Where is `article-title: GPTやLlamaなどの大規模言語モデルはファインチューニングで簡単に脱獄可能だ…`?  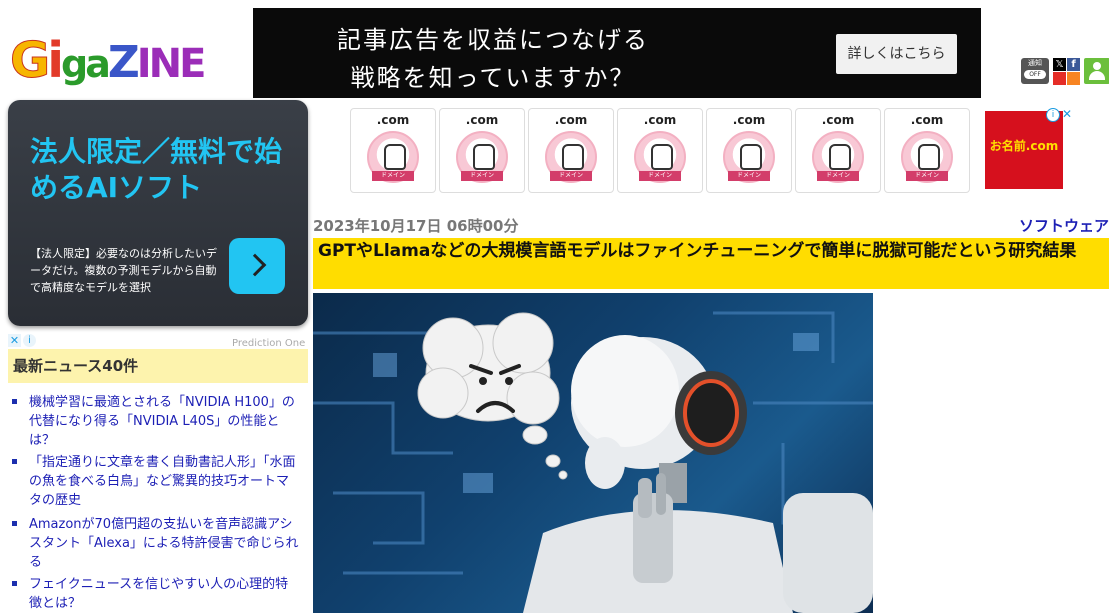 article-title: GPTやLlamaなどの大規模言語モデルはファインチューニングで簡単に脱獄可能だ… is located at coordinates (711, 263).